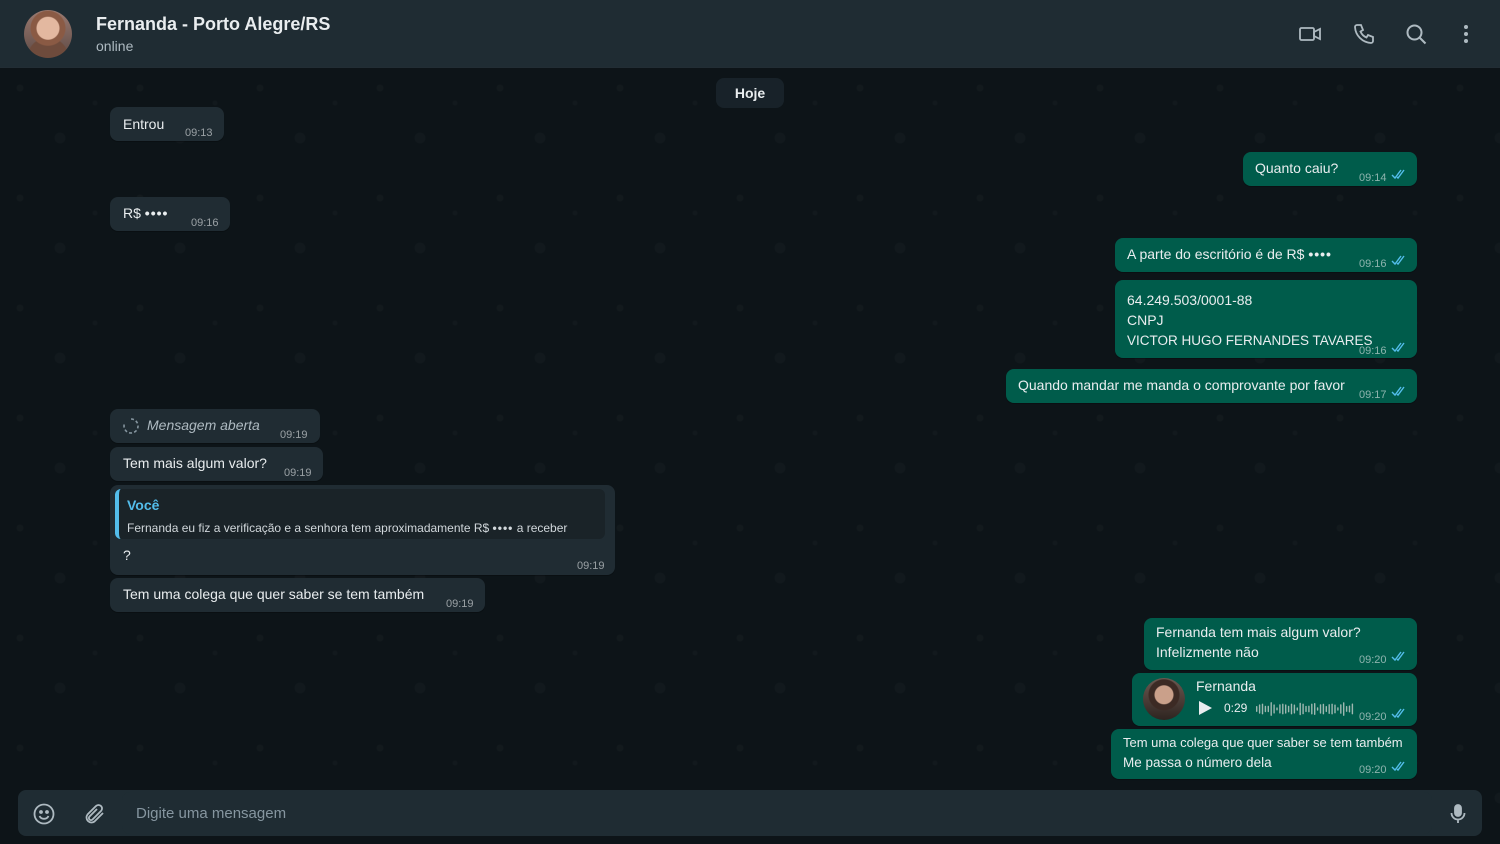 This screenshot has height=844, width=1500. Describe the element at coordinates (115, 46) in the screenshot. I see `contact-status: online` at that location.